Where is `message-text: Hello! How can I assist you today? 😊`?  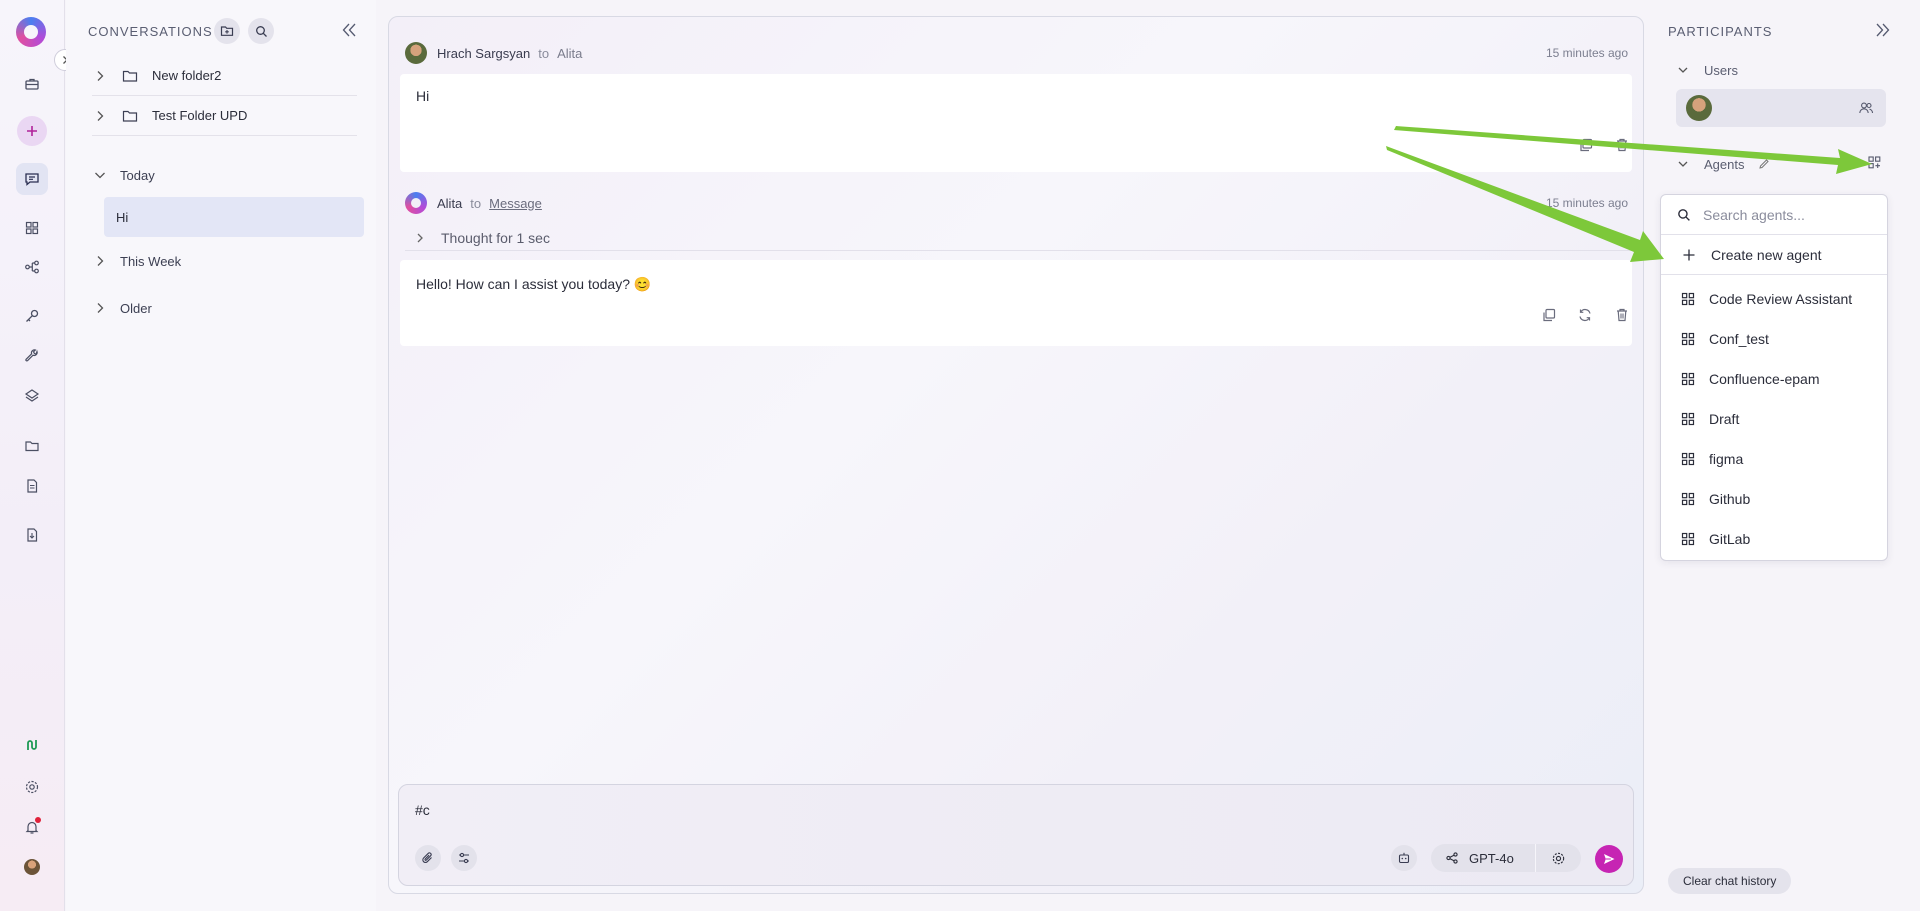 message-text: Hello! How can I assist you today? 😊 is located at coordinates (534, 284).